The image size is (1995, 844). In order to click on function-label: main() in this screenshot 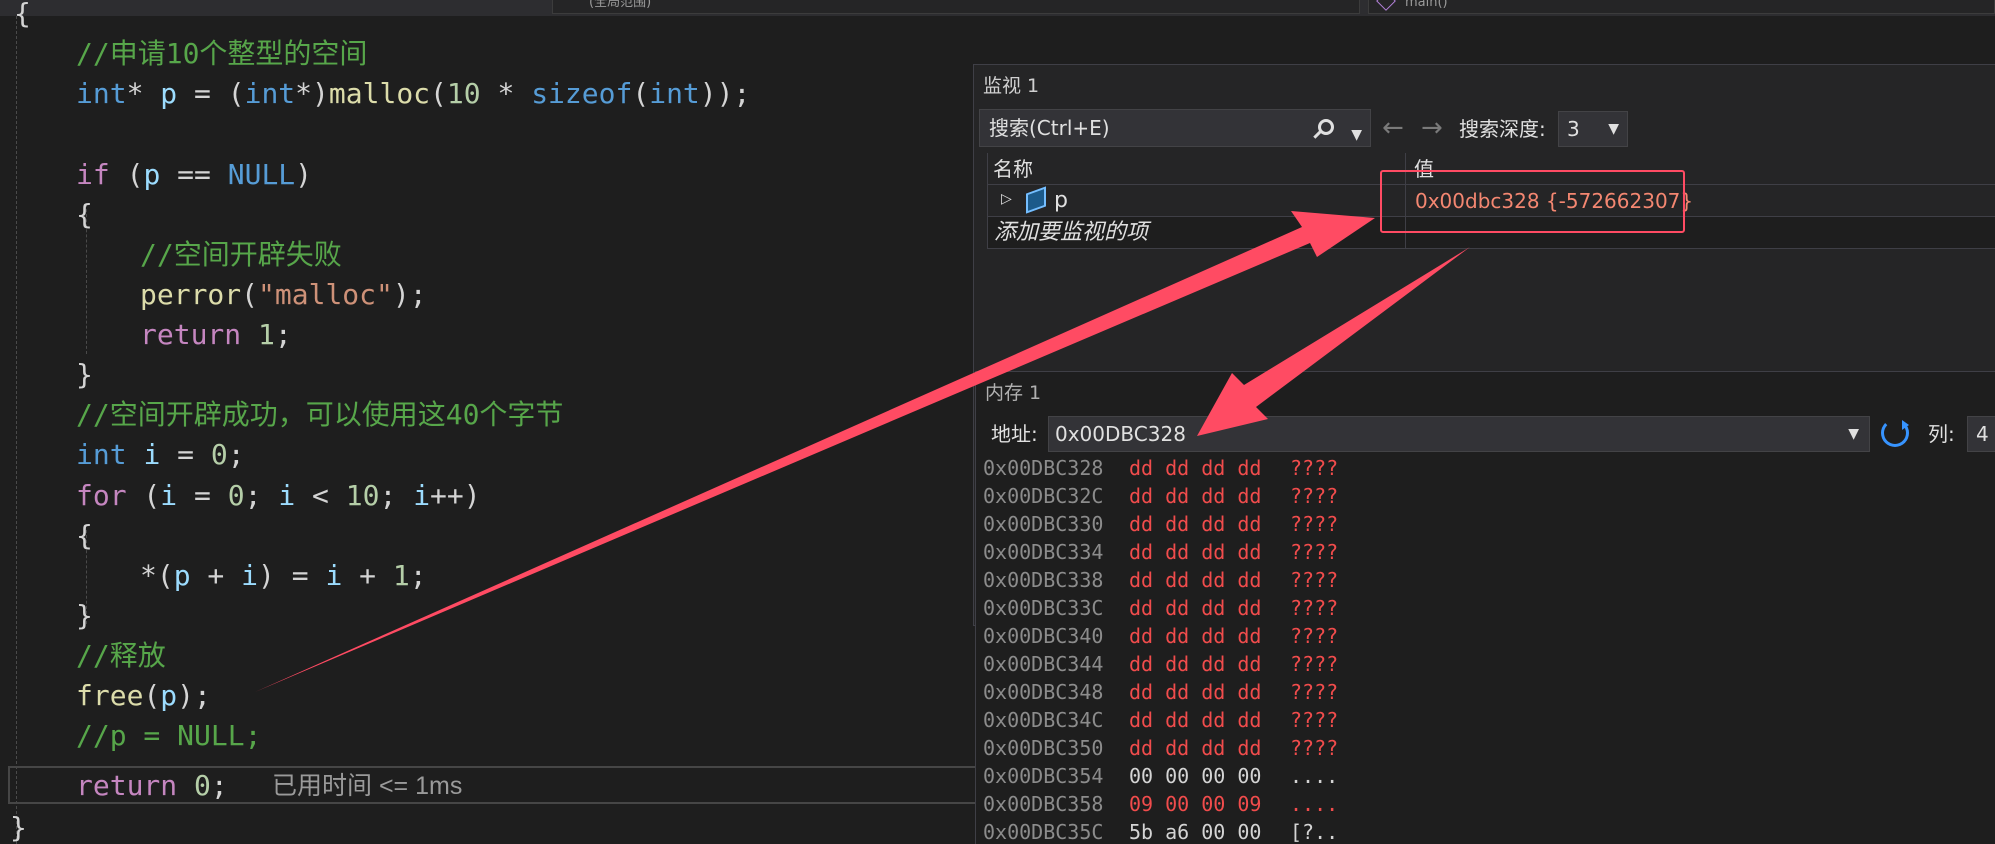, I will do `click(1426, 5)`.